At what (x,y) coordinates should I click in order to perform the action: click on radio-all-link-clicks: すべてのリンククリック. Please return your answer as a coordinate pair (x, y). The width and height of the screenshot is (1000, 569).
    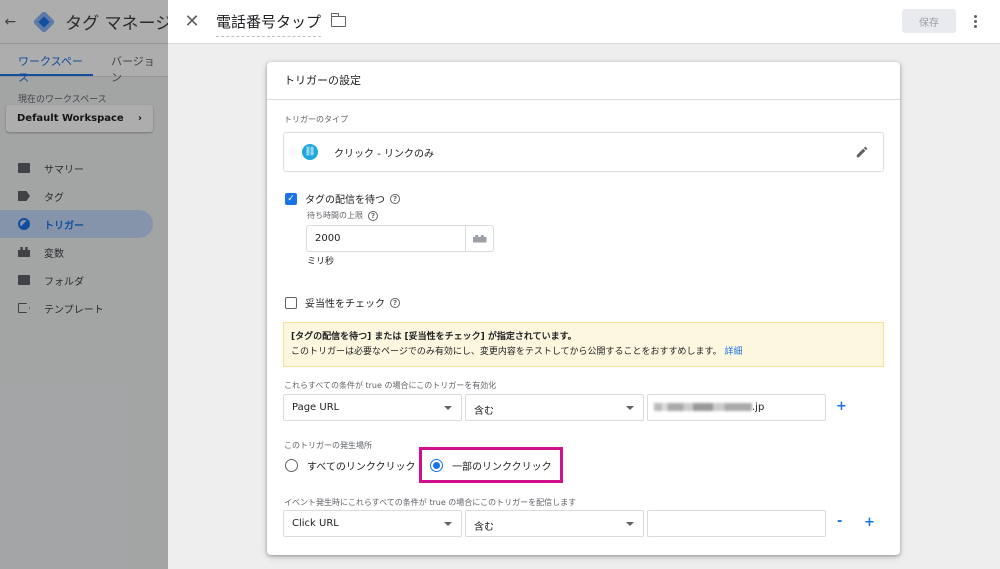
    Looking at the image, I should click on (350, 465).